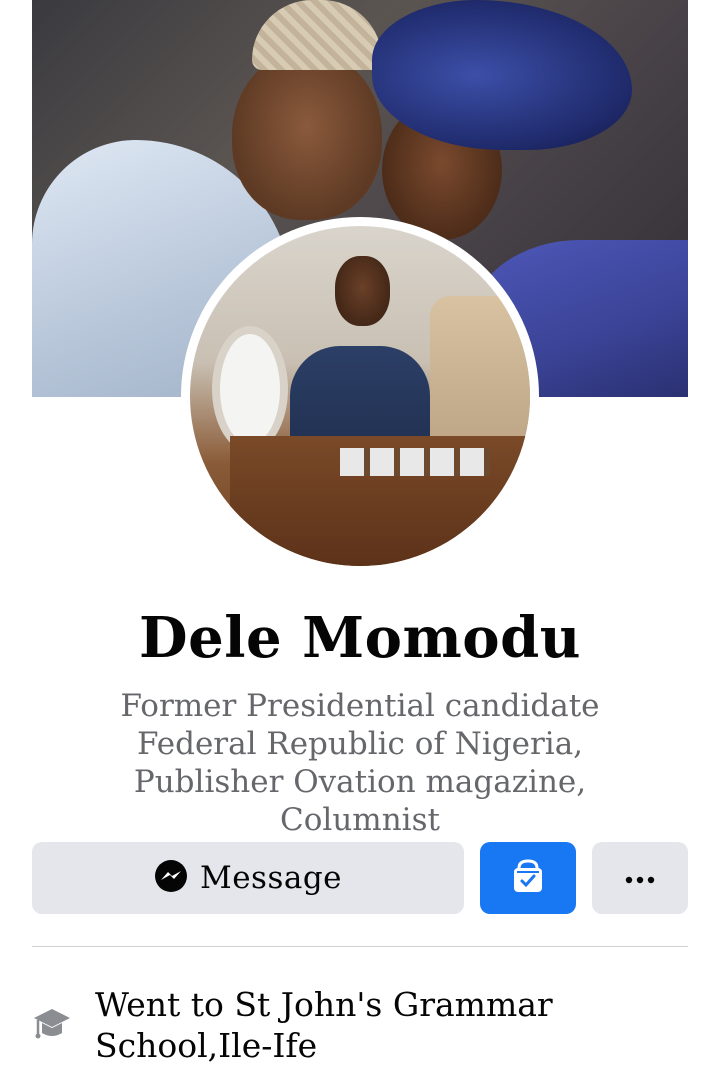 This screenshot has height=1068, width=720. Describe the element at coordinates (171, 878) in the screenshot. I see `messenger-icon` at that location.